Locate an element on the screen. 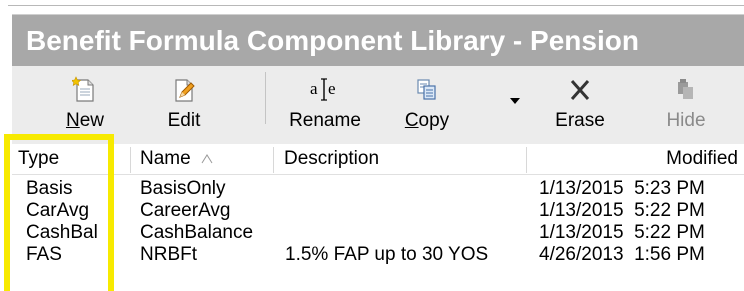  column-header-type: Type is located at coordinates (63, 159).